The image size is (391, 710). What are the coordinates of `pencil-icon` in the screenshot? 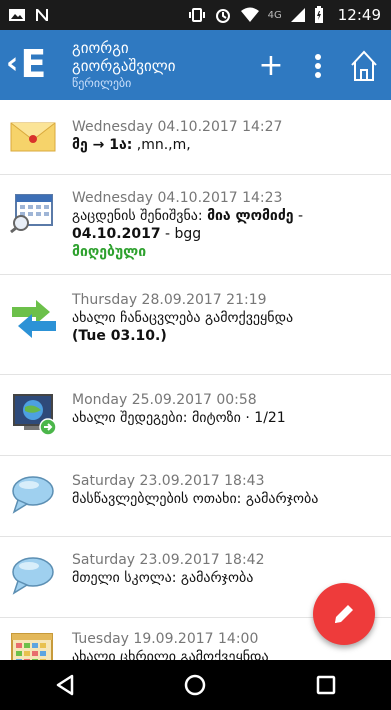 It's located at (344, 614).